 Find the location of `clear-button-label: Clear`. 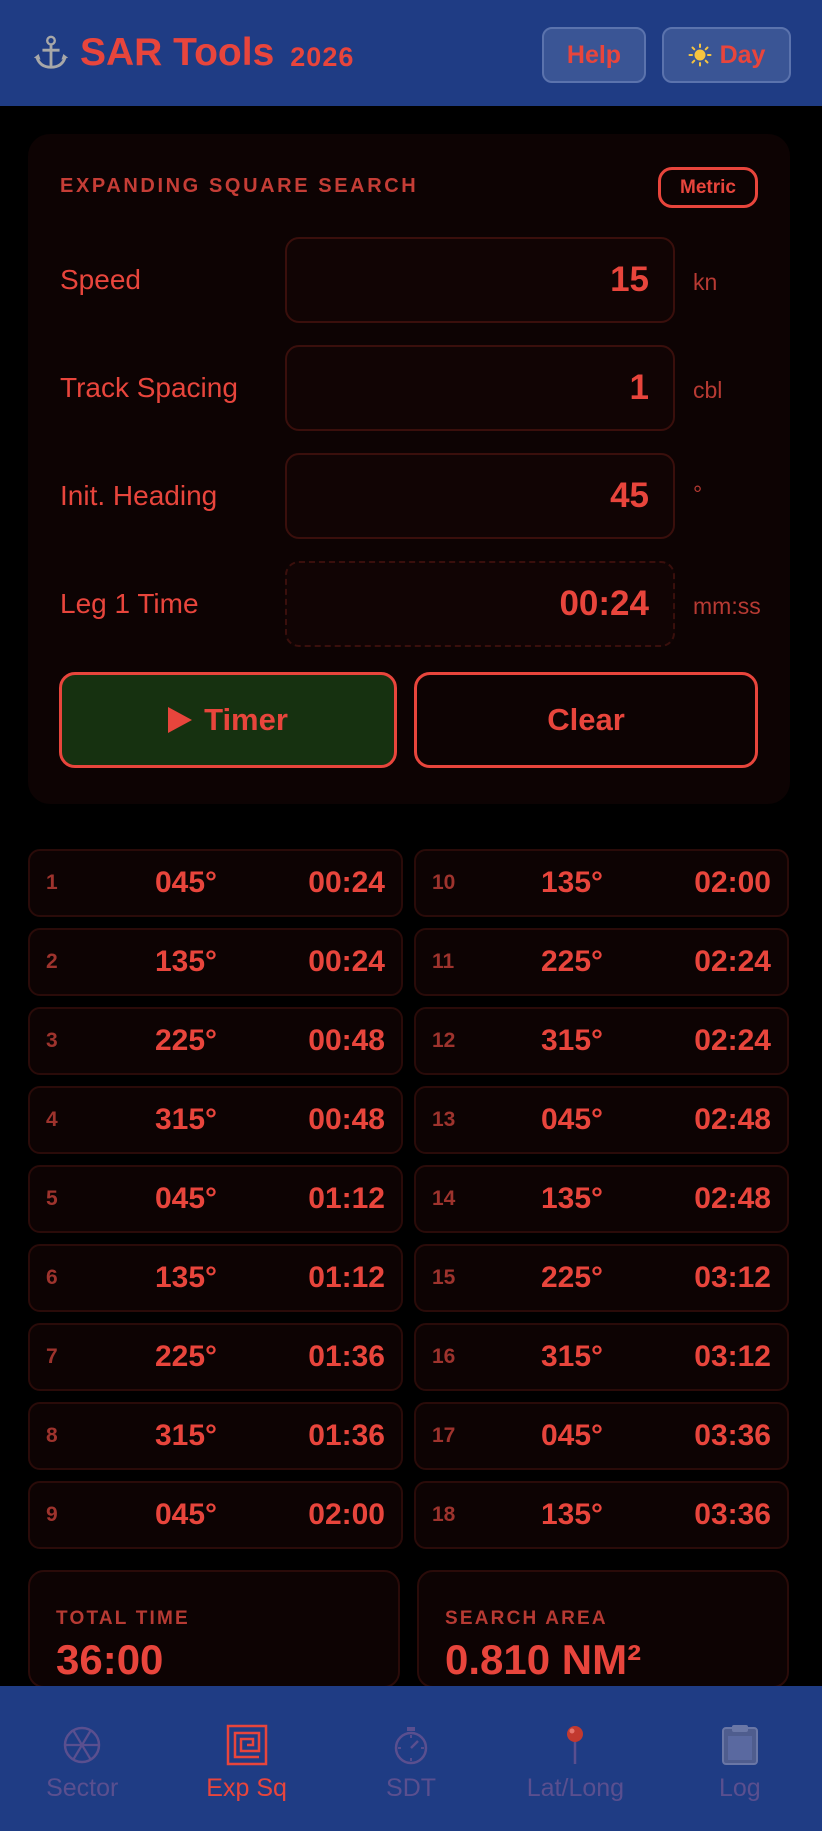

clear-button-label: Clear is located at coordinates (586, 719).